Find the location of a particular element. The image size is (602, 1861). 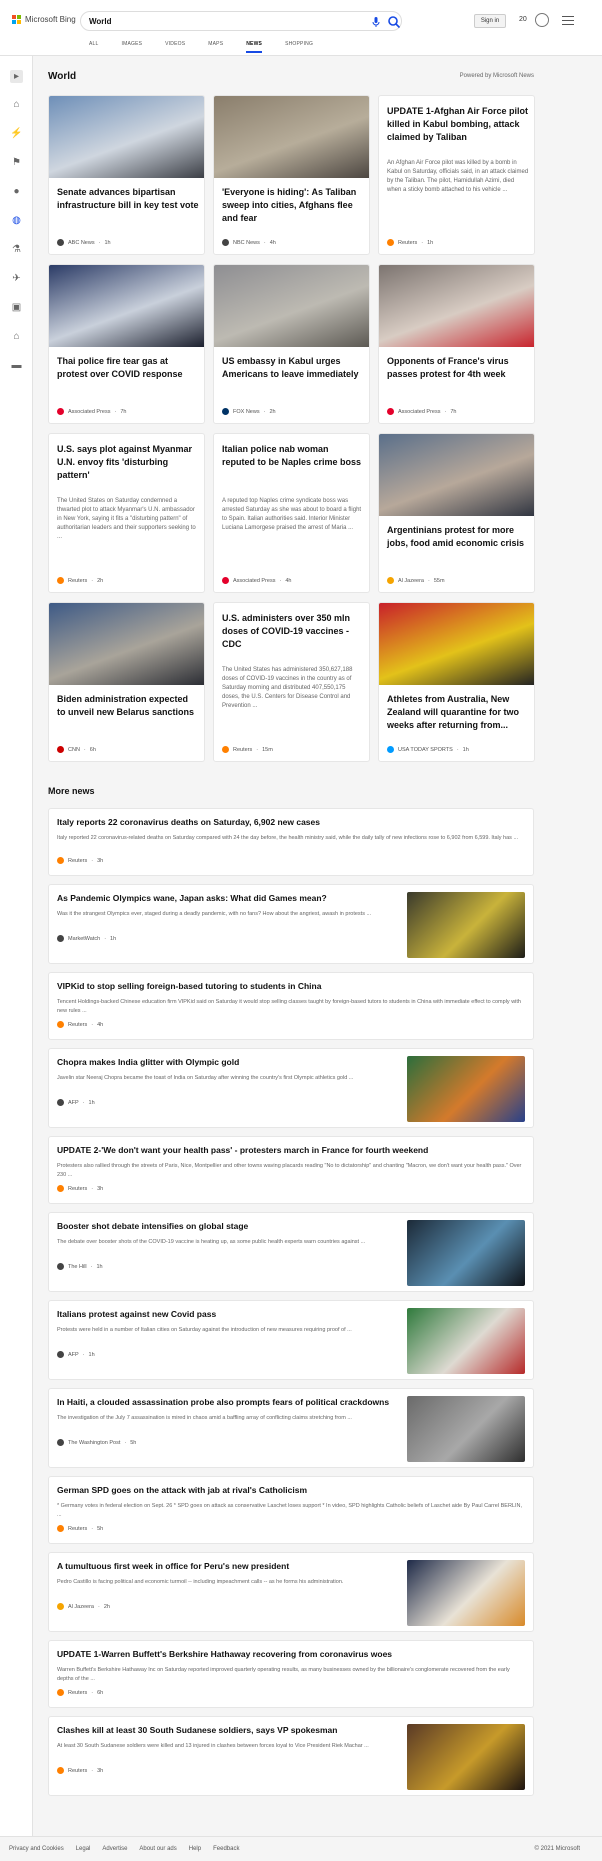

search-input is located at coordinates (219, 21).